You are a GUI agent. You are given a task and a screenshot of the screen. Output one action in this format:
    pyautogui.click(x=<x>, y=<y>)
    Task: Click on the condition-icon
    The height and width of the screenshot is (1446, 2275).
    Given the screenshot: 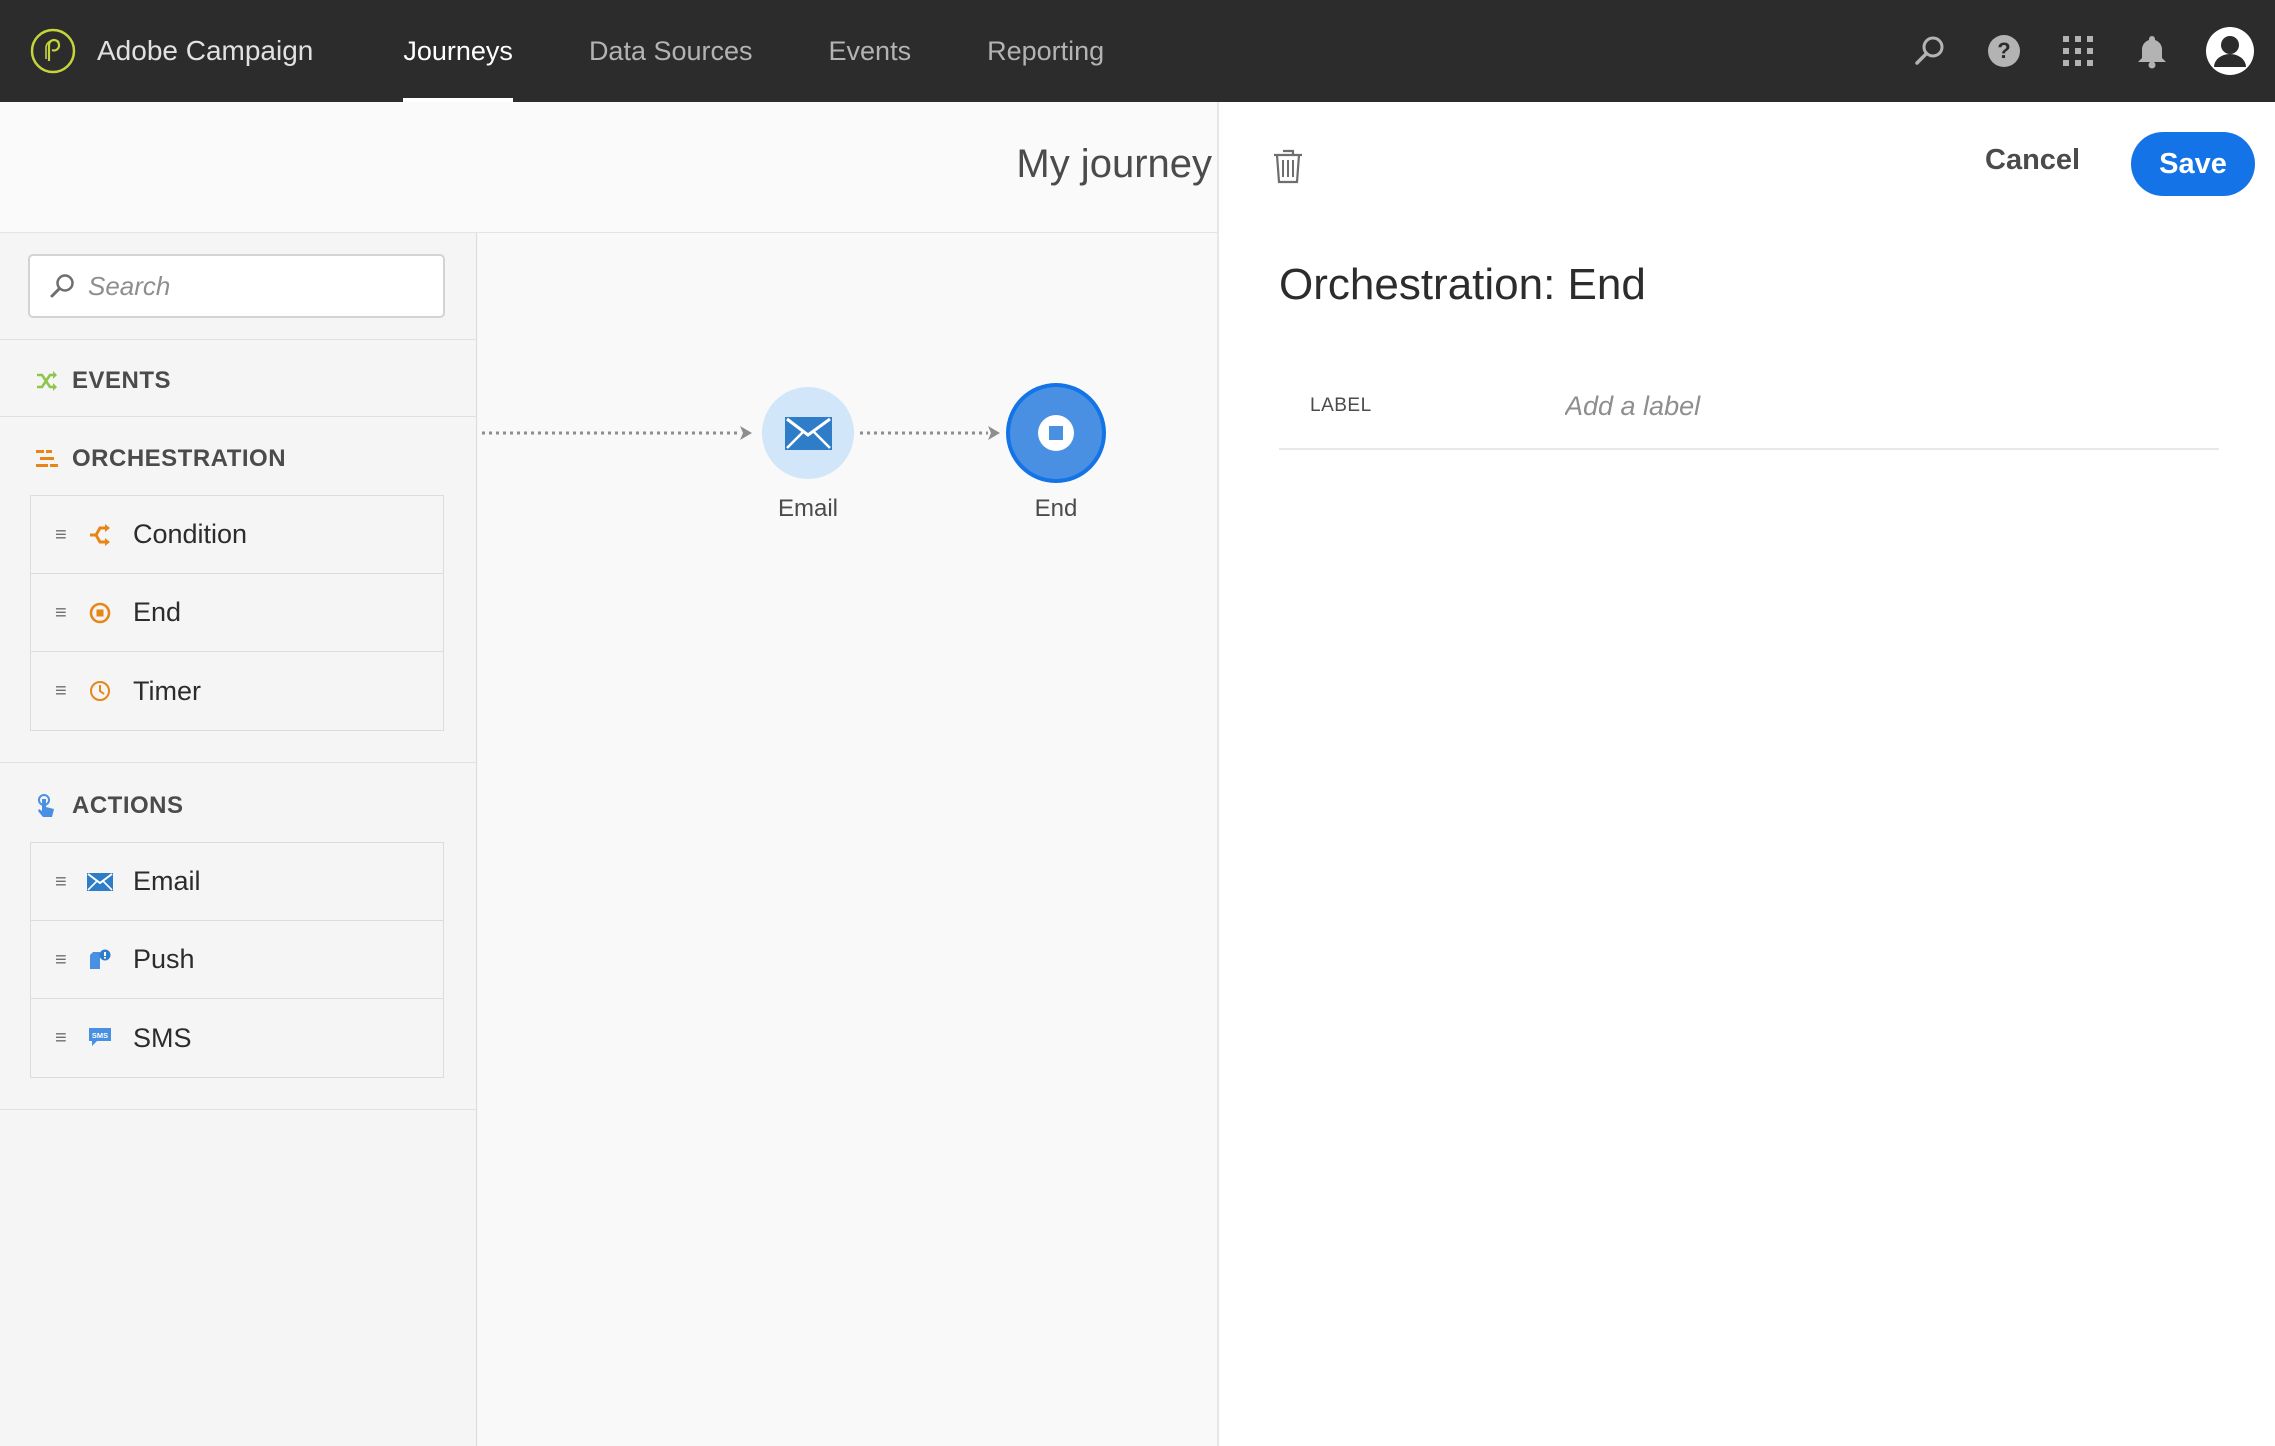 What is the action you would take?
    pyautogui.click(x=100, y=535)
    